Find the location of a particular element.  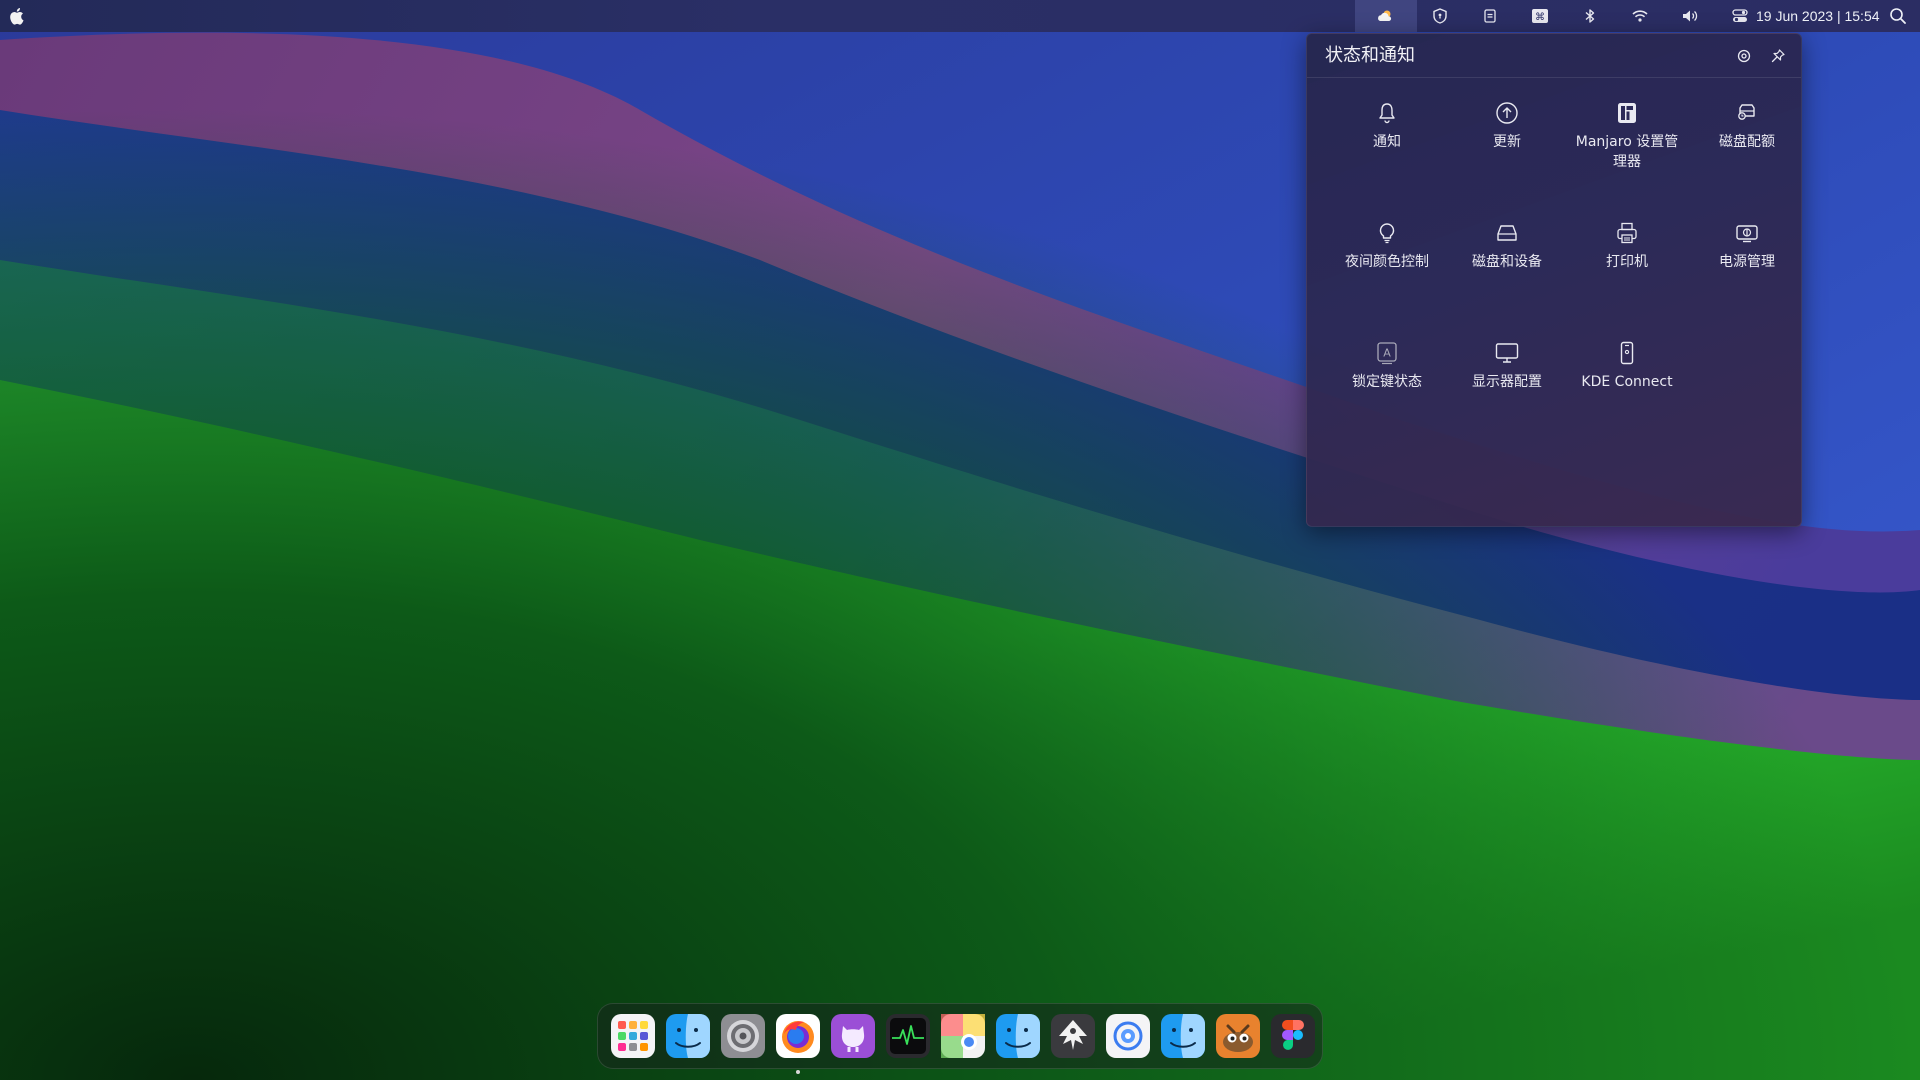

update-icon is located at coordinates (1507, 113).